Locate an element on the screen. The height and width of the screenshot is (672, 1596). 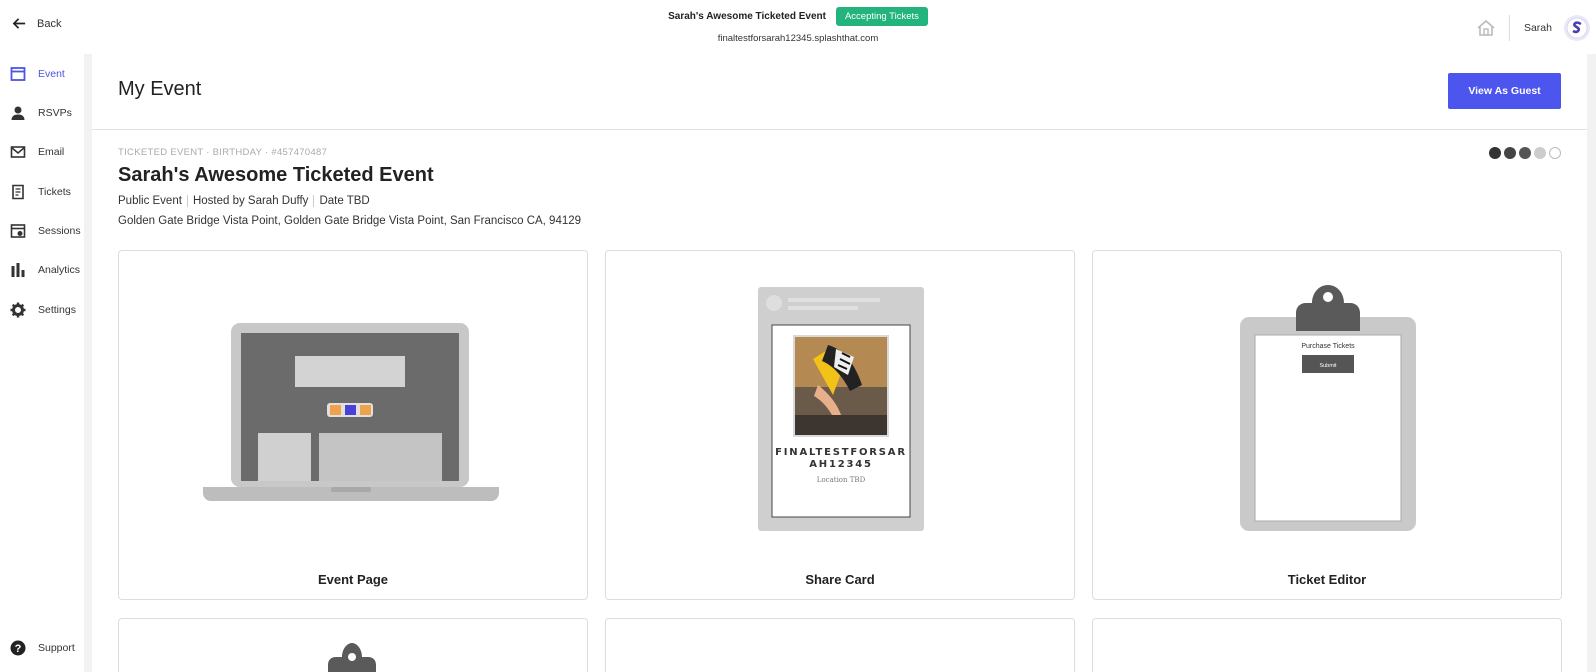
right-gutter is located at coordinates (1591, 363).